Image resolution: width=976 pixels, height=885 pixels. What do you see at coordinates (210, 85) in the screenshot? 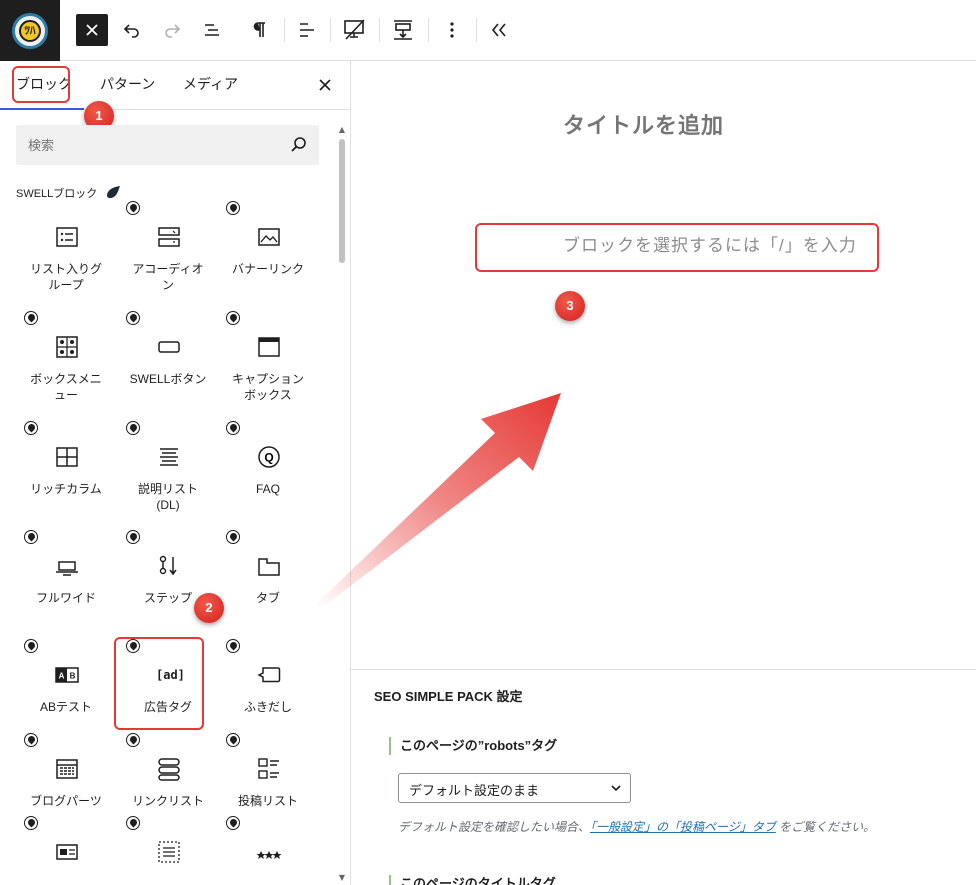
I see `tab-media: メディア` at bounding box center [210, 85].